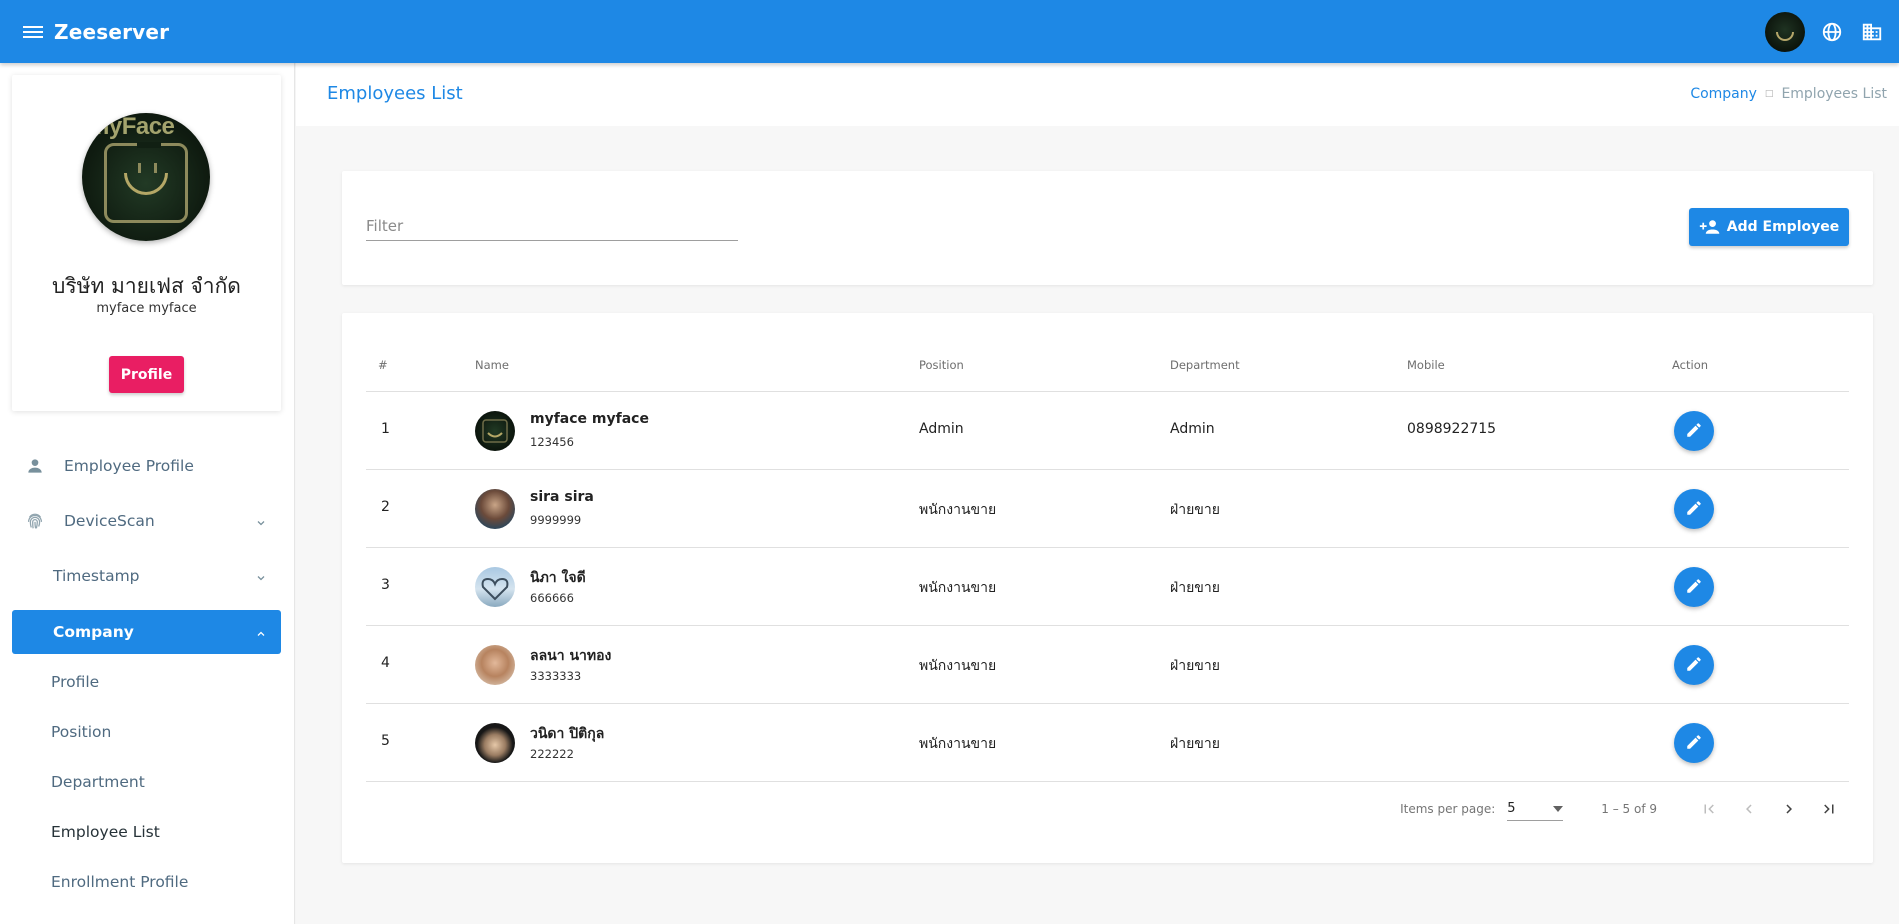 This screenshot has height=924, width=1899. I want to click on employee-name: ลลนา นาทอง, so click(571, 656).